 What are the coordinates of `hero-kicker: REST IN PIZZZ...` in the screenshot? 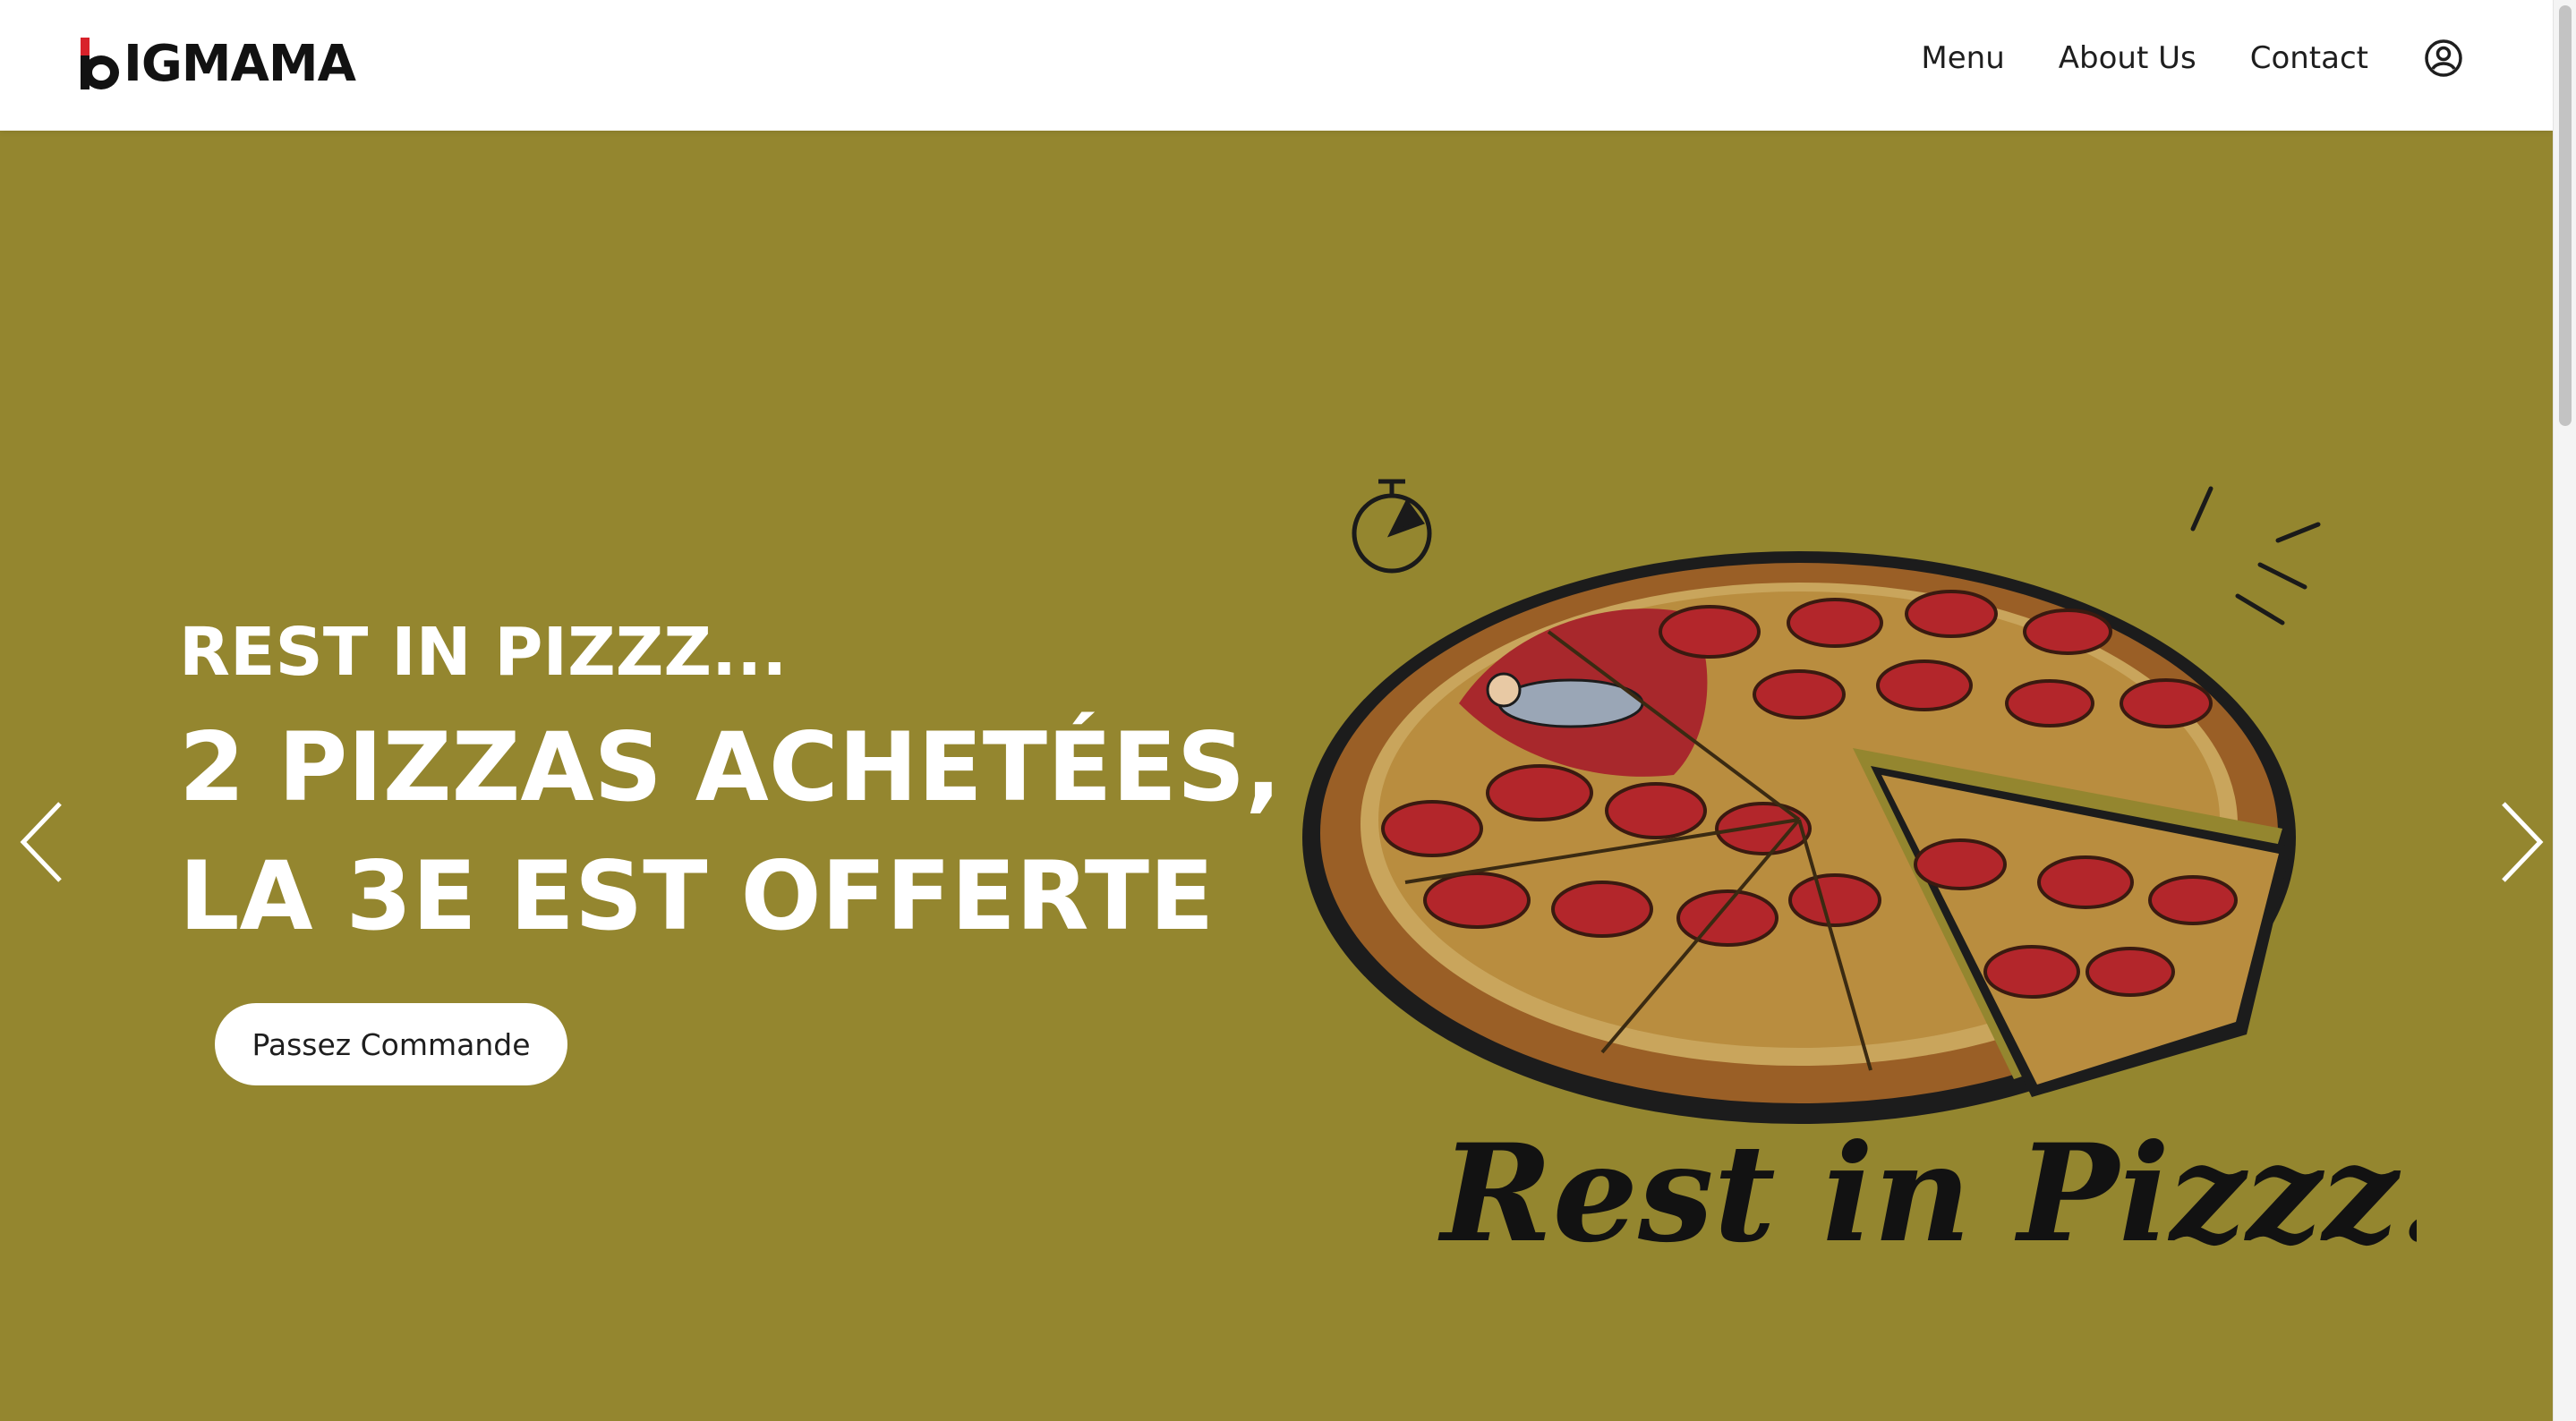 It's located at (483, 652).